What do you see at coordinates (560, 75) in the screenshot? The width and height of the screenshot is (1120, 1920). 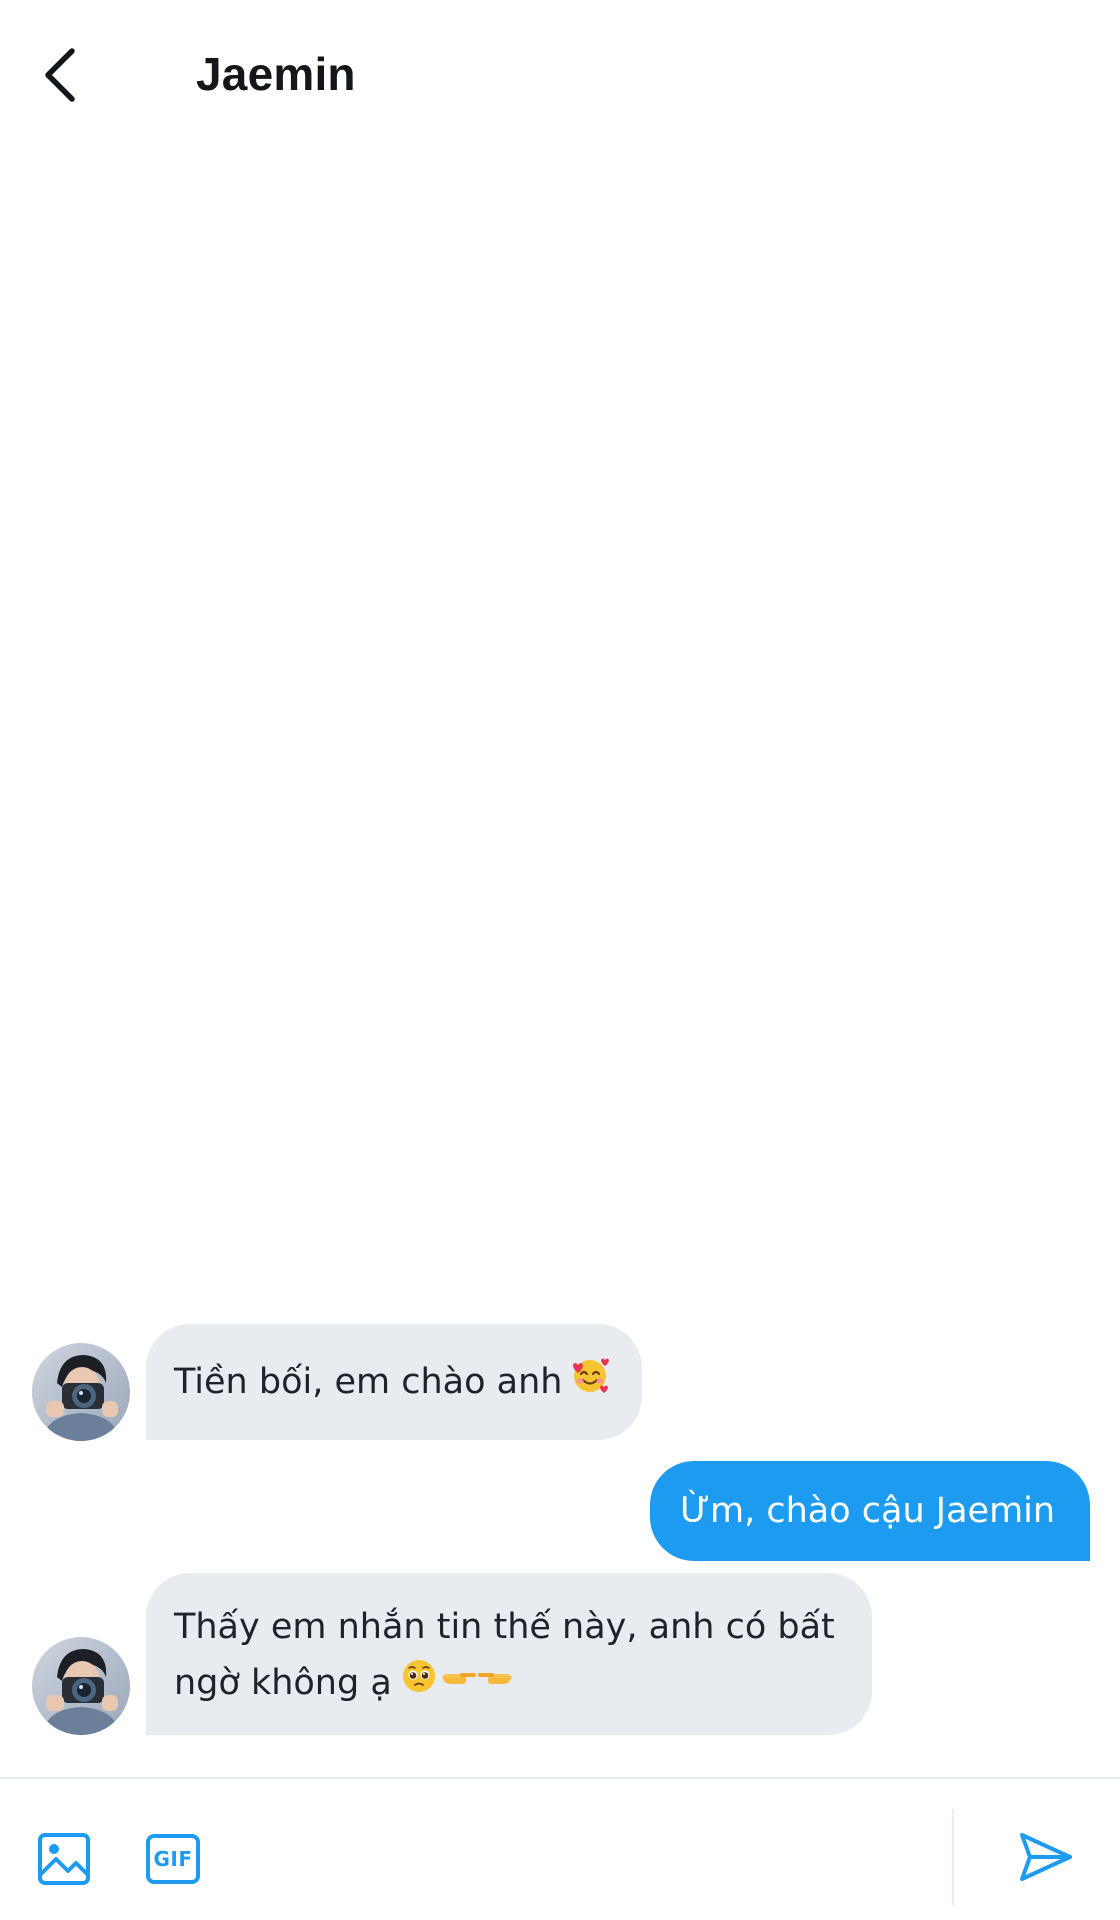 I see `conversation-header: Jaemin` at bounding box center [560, 75].